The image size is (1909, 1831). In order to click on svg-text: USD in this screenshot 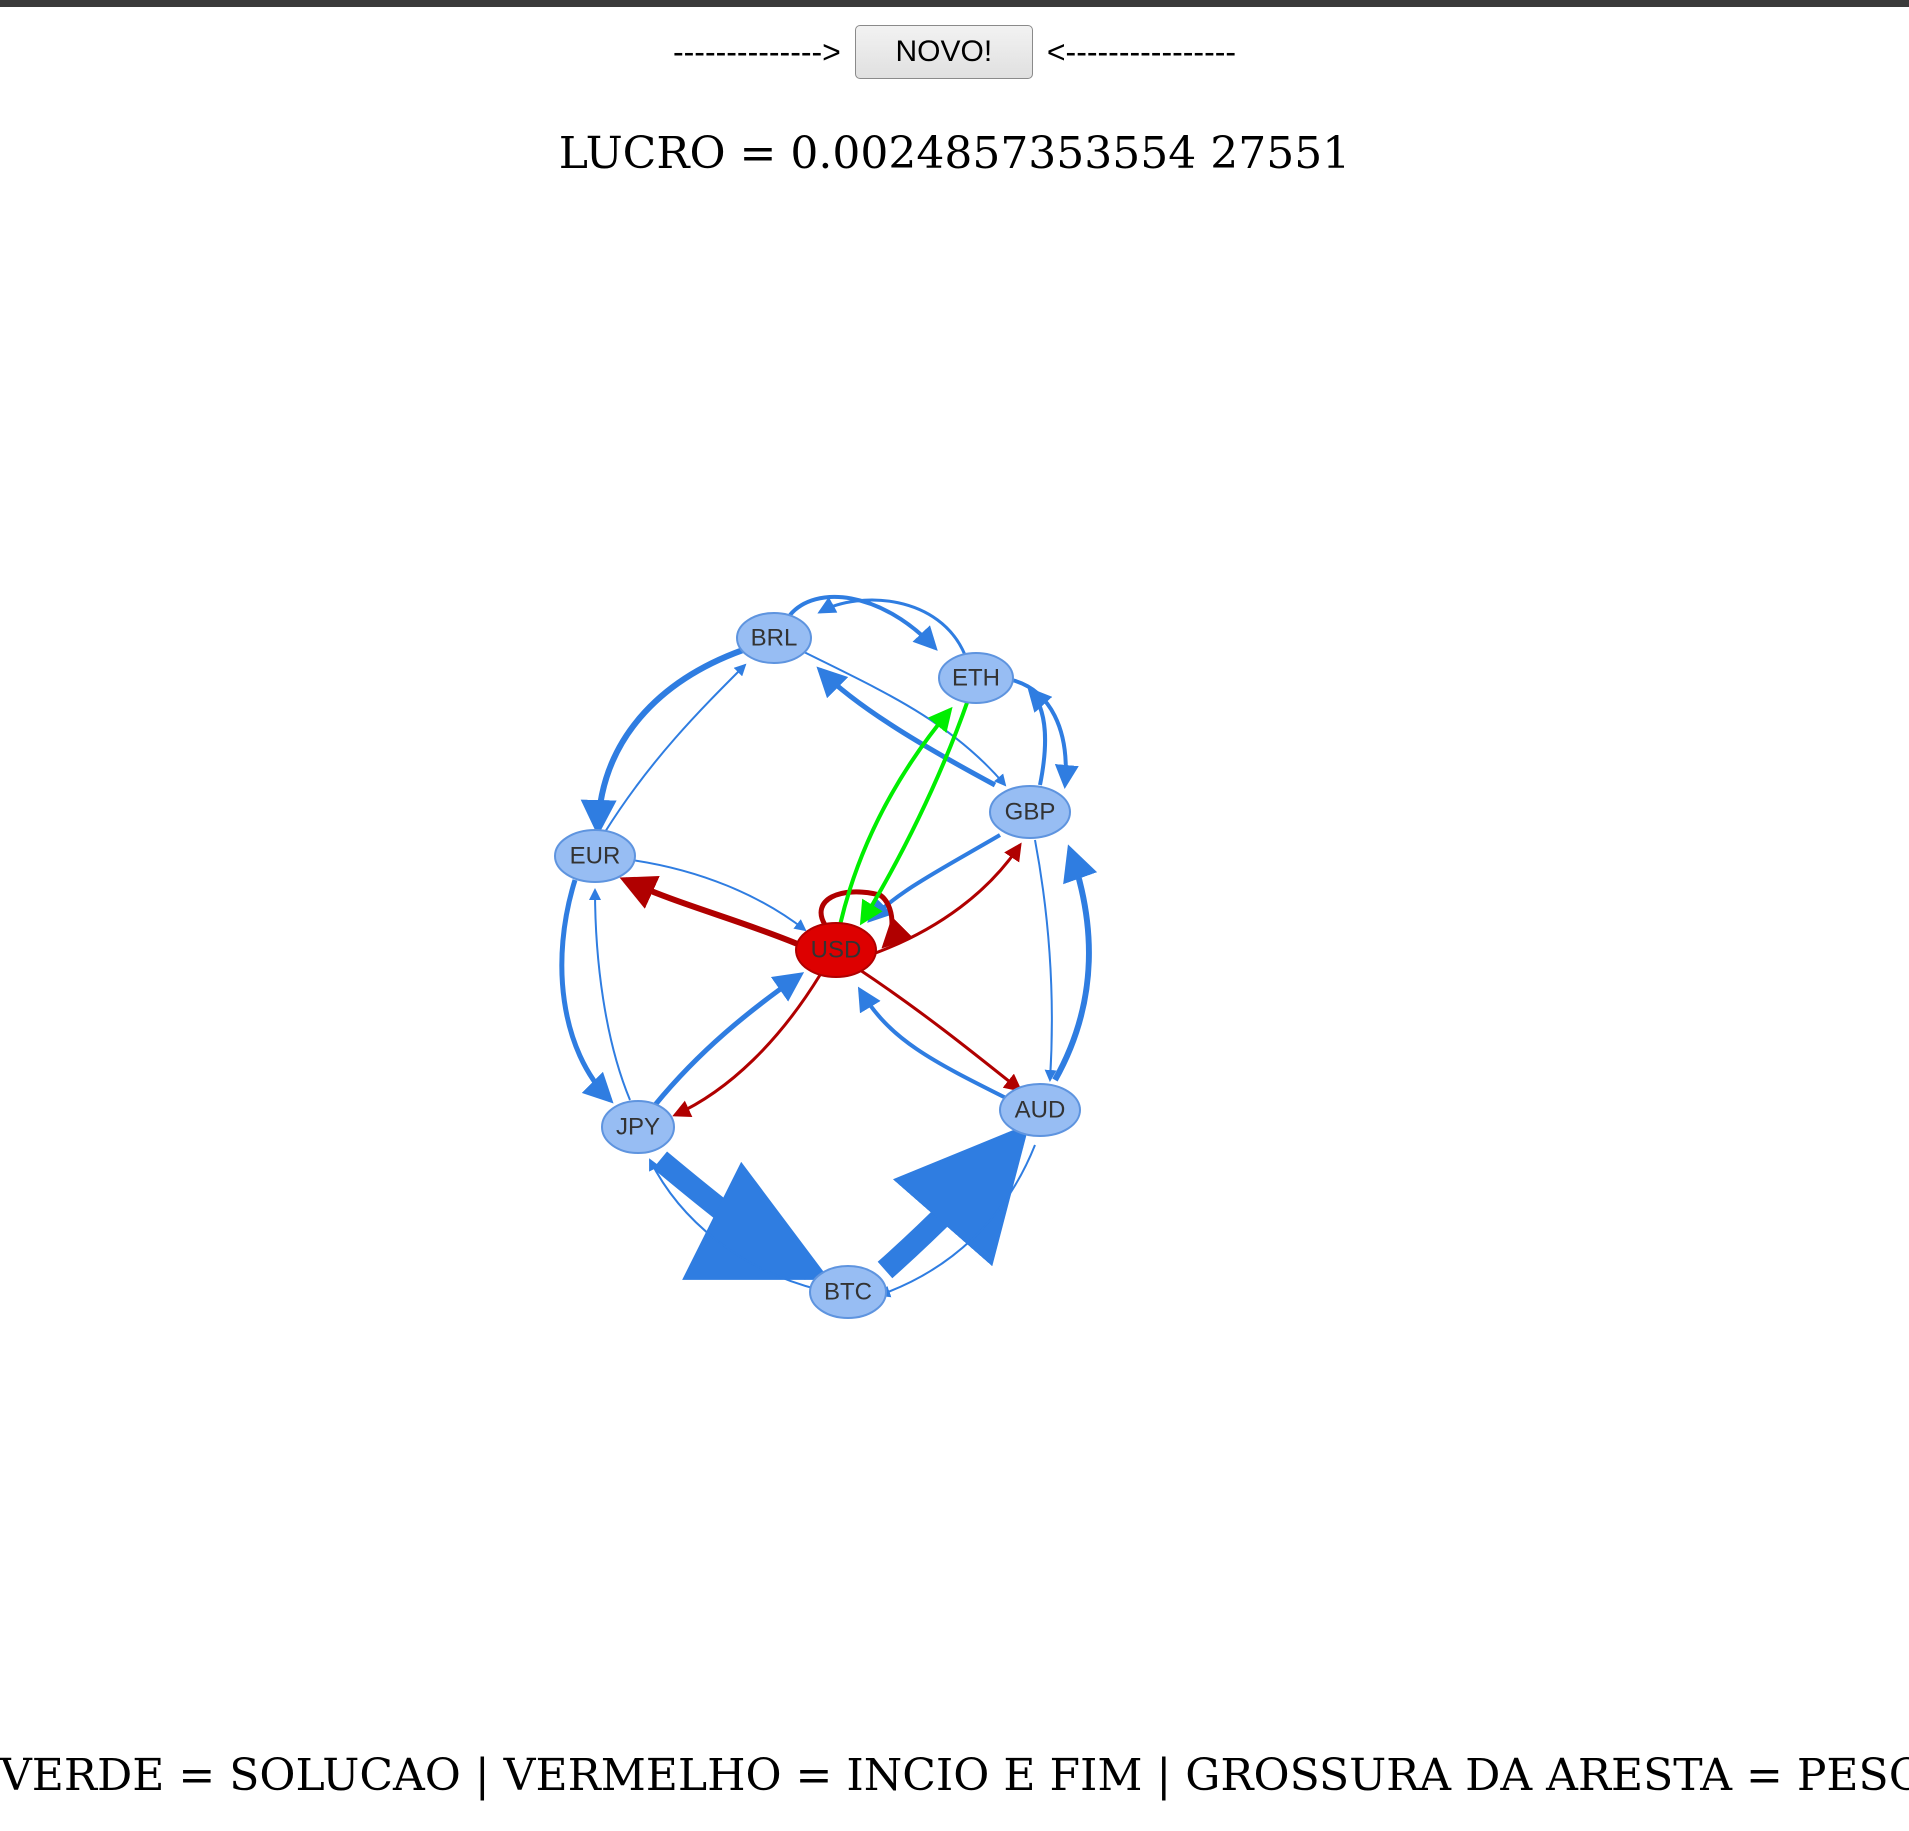, I will do `click(836, 950)`.